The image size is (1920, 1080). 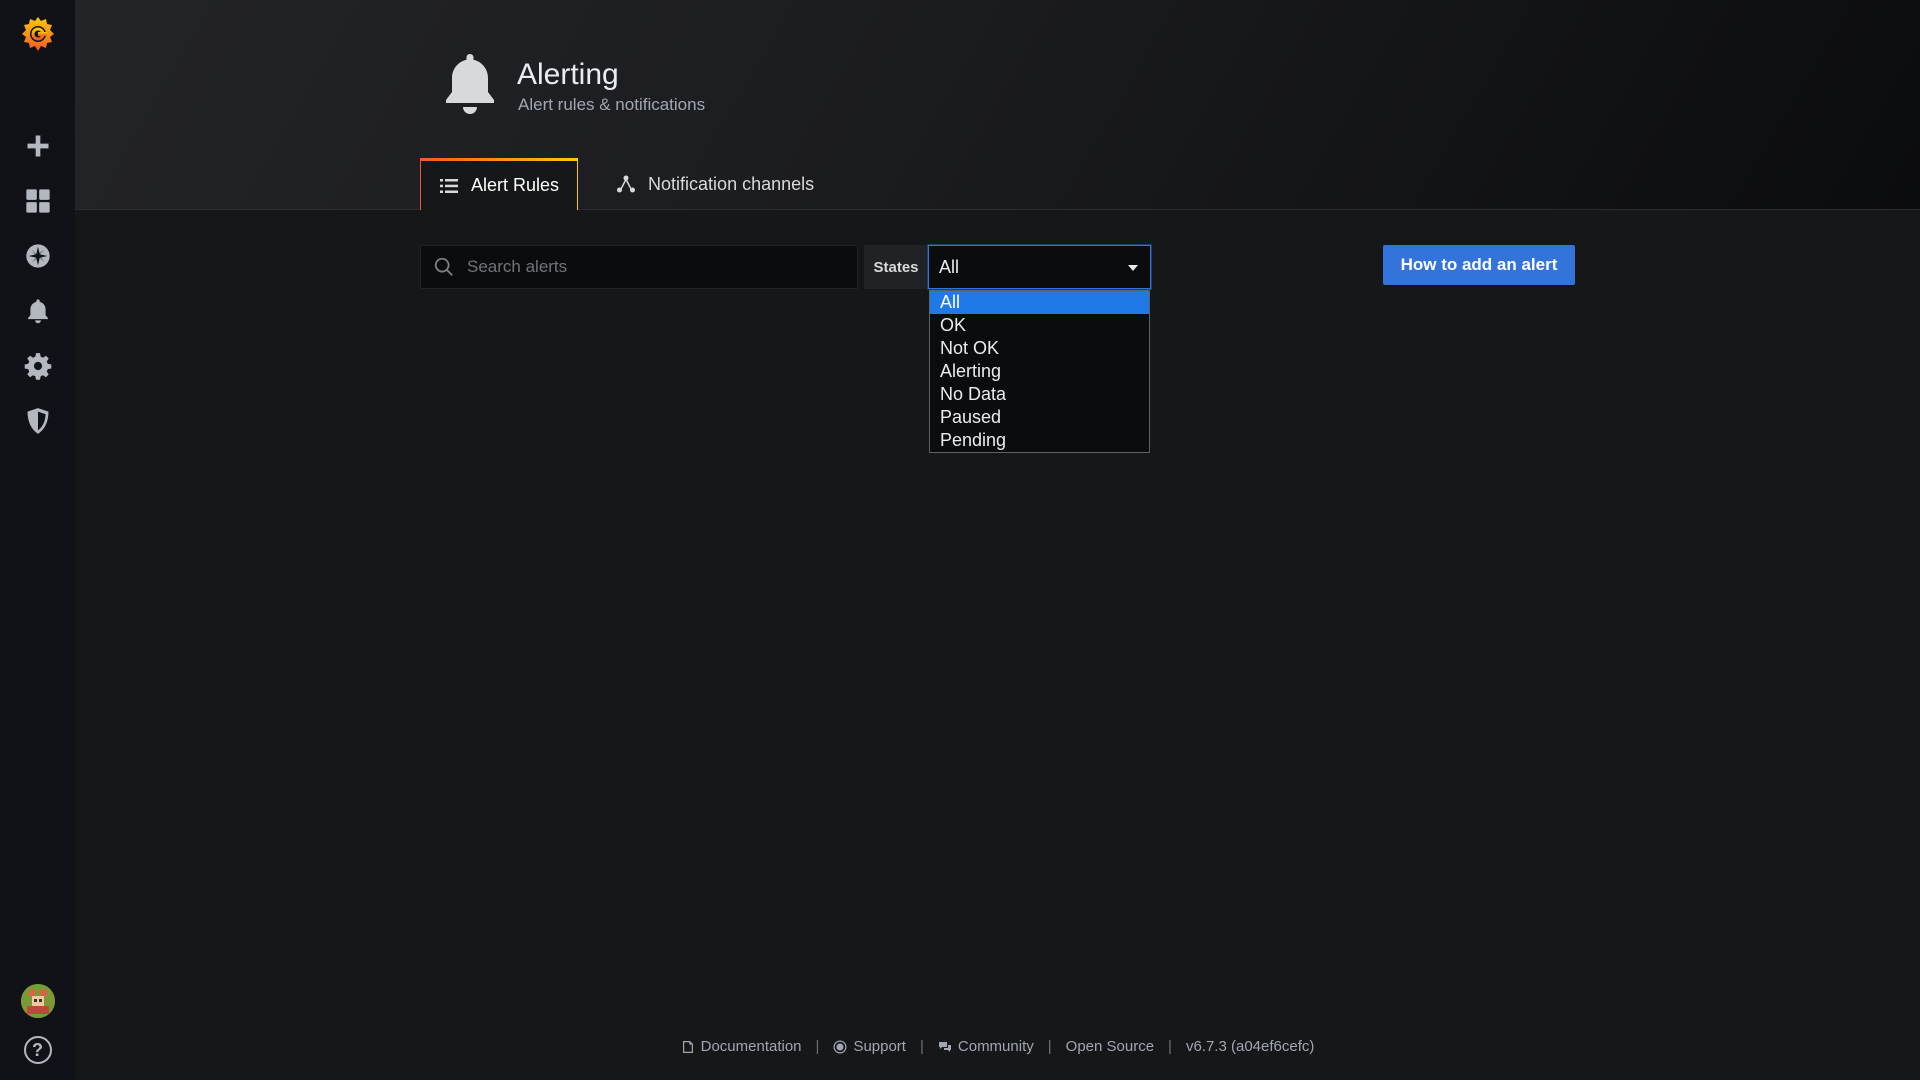 I want to click on shield-icon, so click(x=37, y=420).